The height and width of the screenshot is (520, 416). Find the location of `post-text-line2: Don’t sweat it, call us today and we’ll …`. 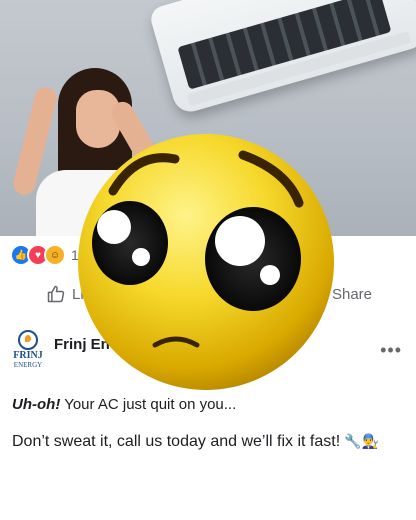

post-text-line2: Don’t sweat it, call us today and we’ll … is located at coordinates (195, 442).